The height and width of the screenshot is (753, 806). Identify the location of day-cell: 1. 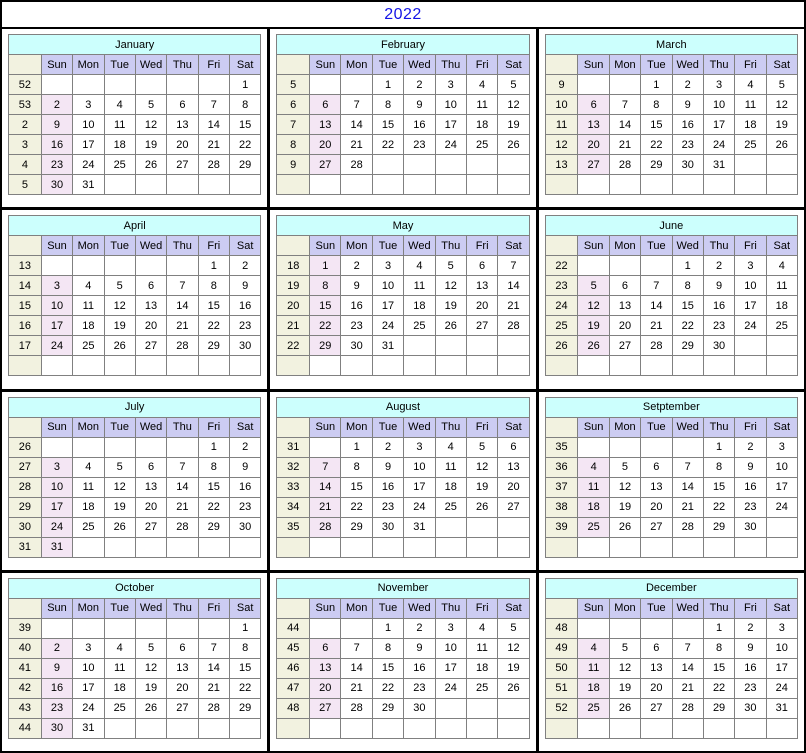
(656, 84).